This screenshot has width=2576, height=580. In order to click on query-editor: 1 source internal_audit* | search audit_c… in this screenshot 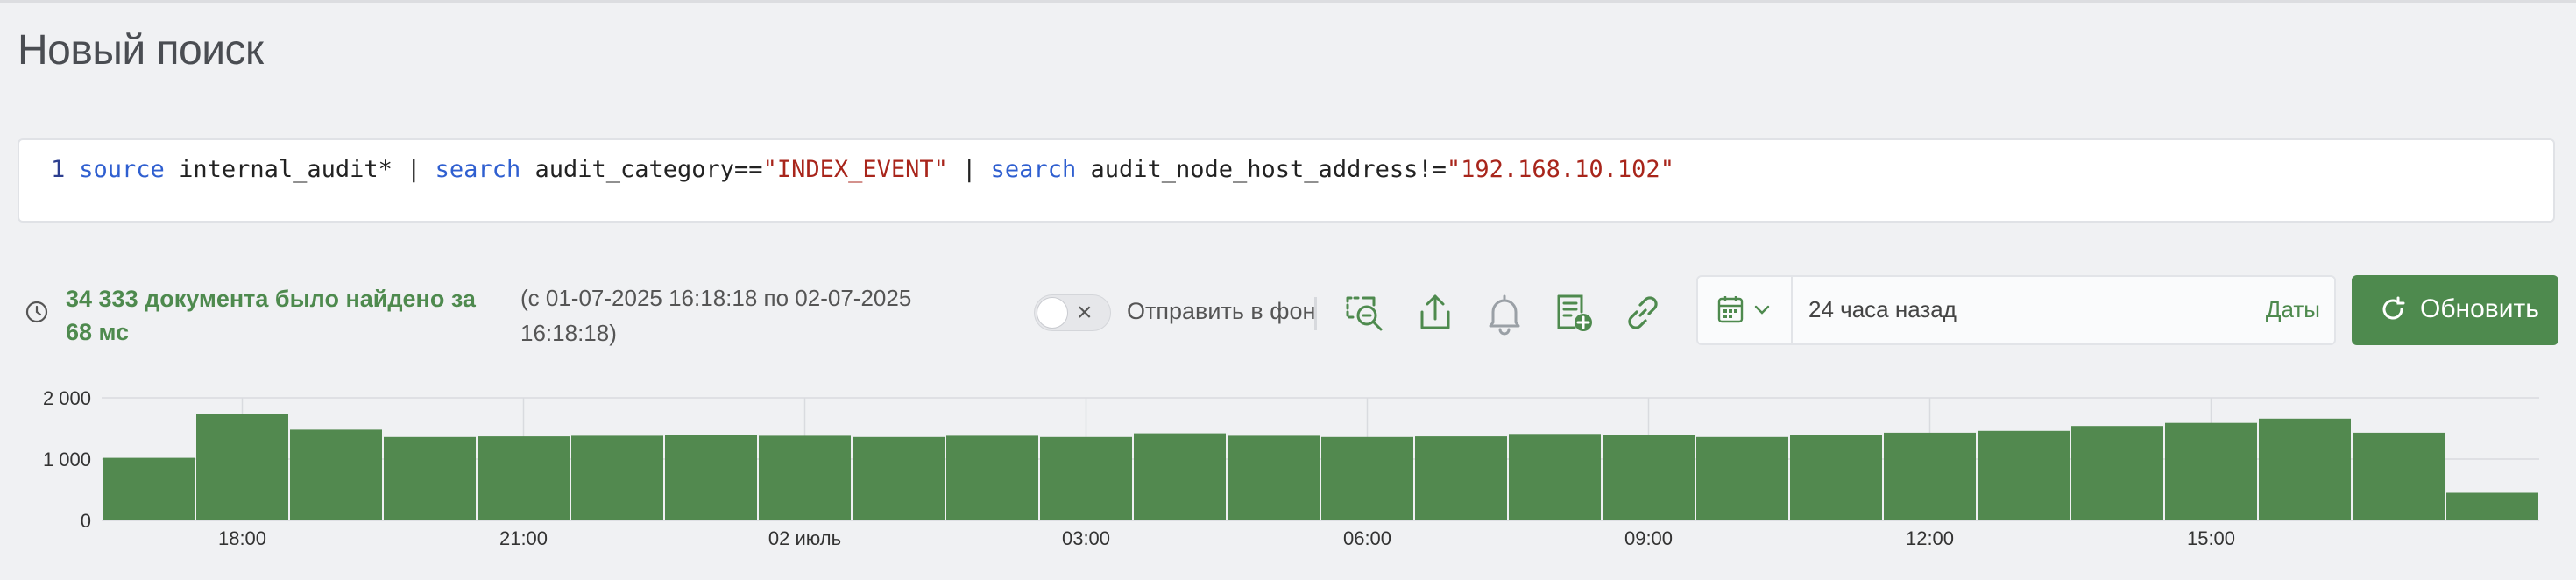, I will do `click(1286, 180)`.